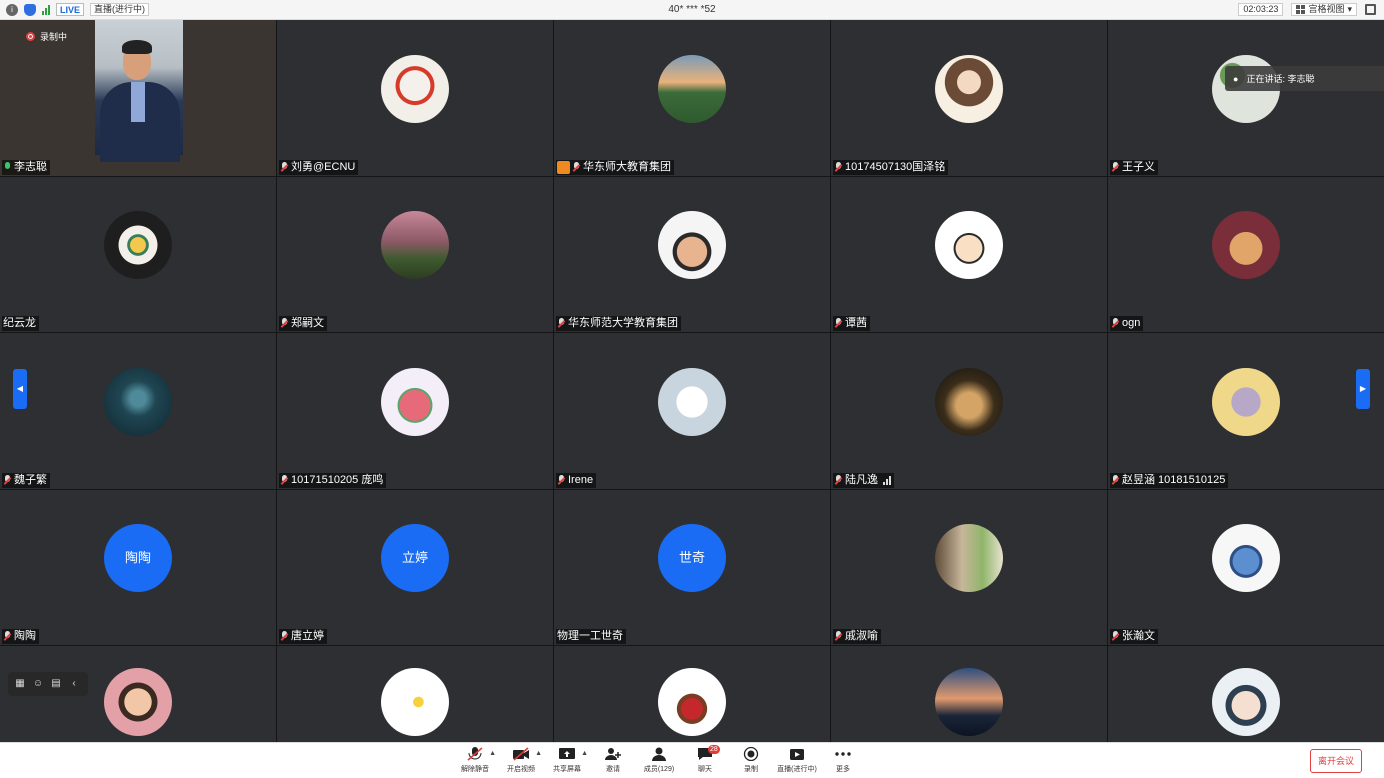 The image size is (1384, 778). I want to click on participant-tile: 10174507130国泽铭, so click(969, 98).